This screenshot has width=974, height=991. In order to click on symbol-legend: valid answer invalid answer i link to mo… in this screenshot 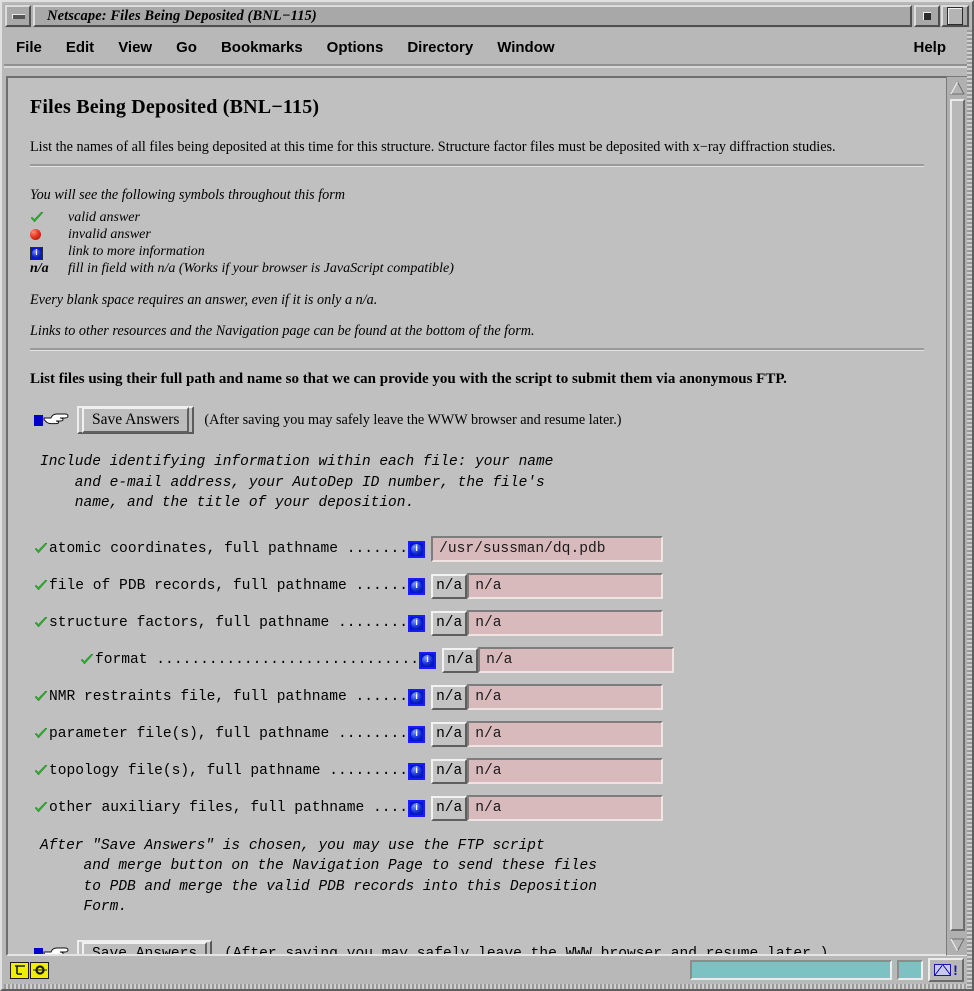, I will do `click(242, 244)`.